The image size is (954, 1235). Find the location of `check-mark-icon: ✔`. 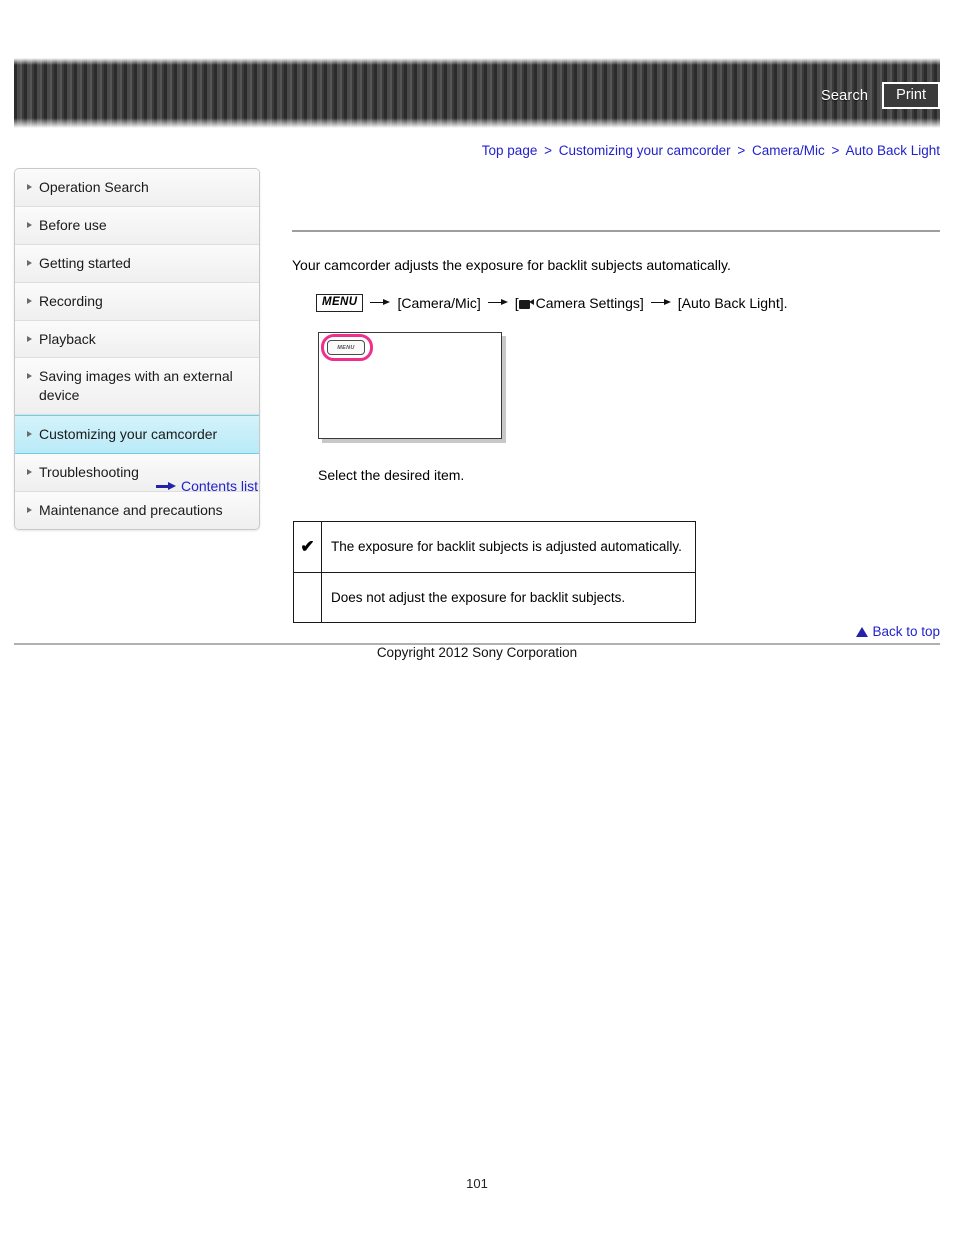

check-mark-icon: ✔ is located at coordinates (307, 547).